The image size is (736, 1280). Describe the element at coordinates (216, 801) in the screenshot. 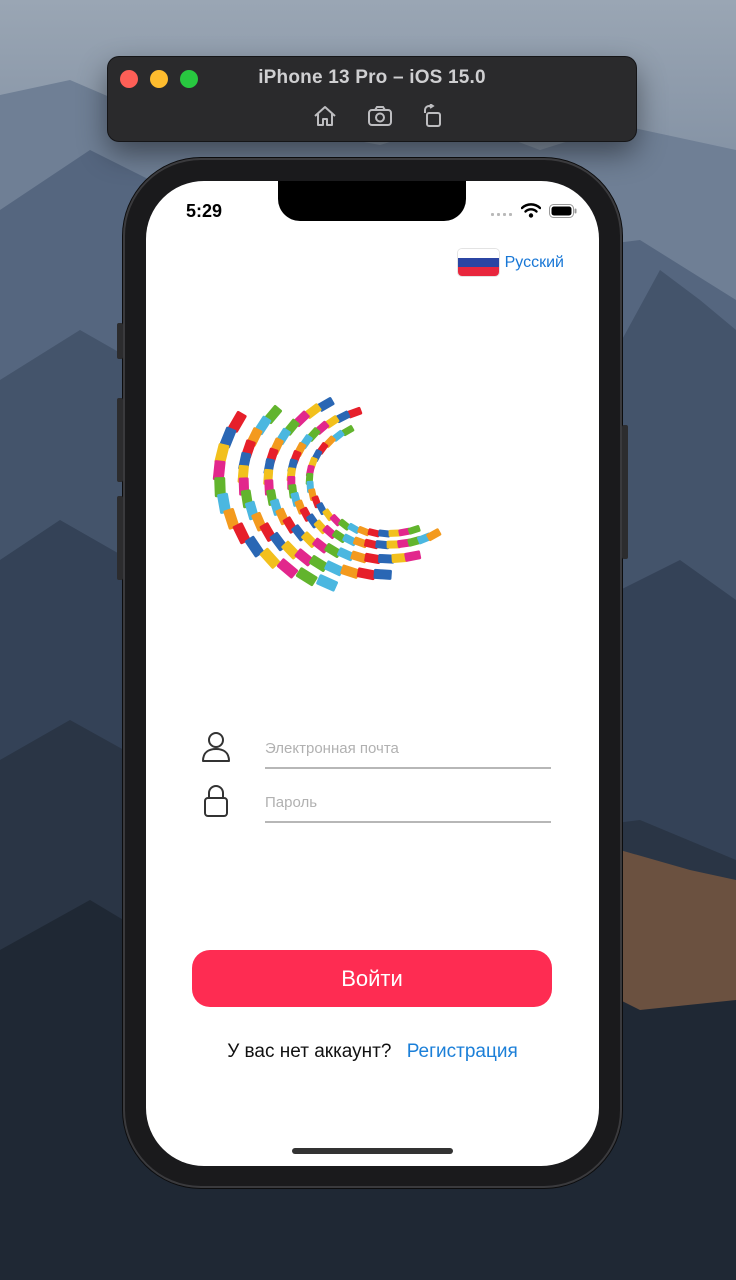

I see `lock-icon` at that location.